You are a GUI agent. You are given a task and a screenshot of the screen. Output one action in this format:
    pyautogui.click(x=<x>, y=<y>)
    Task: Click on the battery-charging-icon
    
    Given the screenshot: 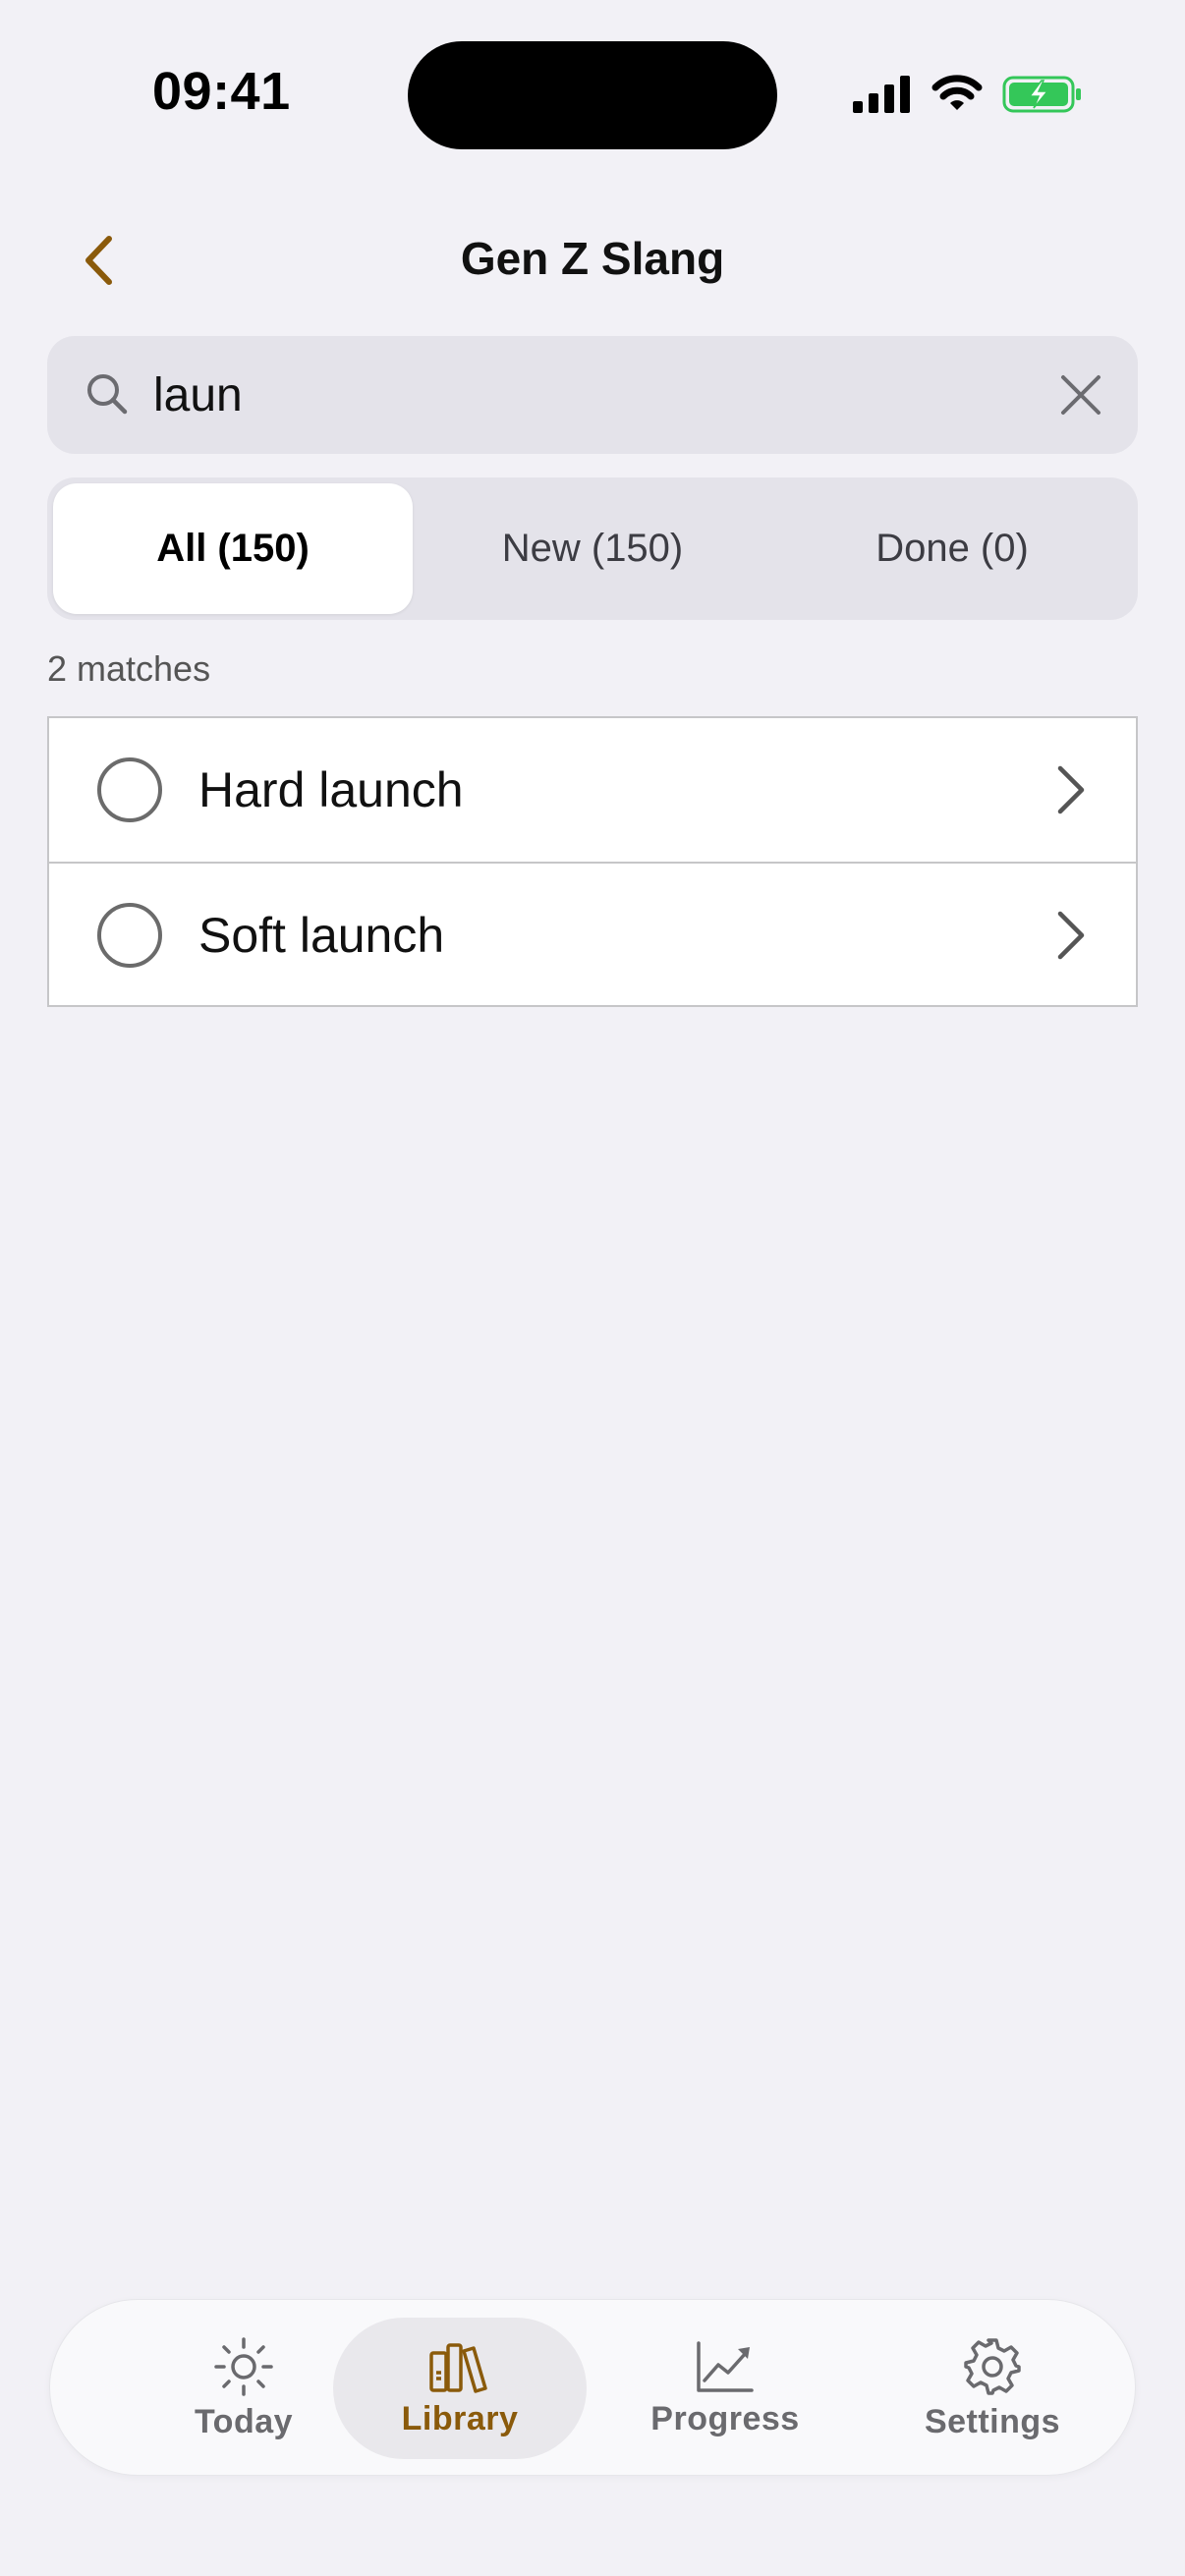 What is the action you would take?
    pyautogui.click(x=1041, y=94)
    